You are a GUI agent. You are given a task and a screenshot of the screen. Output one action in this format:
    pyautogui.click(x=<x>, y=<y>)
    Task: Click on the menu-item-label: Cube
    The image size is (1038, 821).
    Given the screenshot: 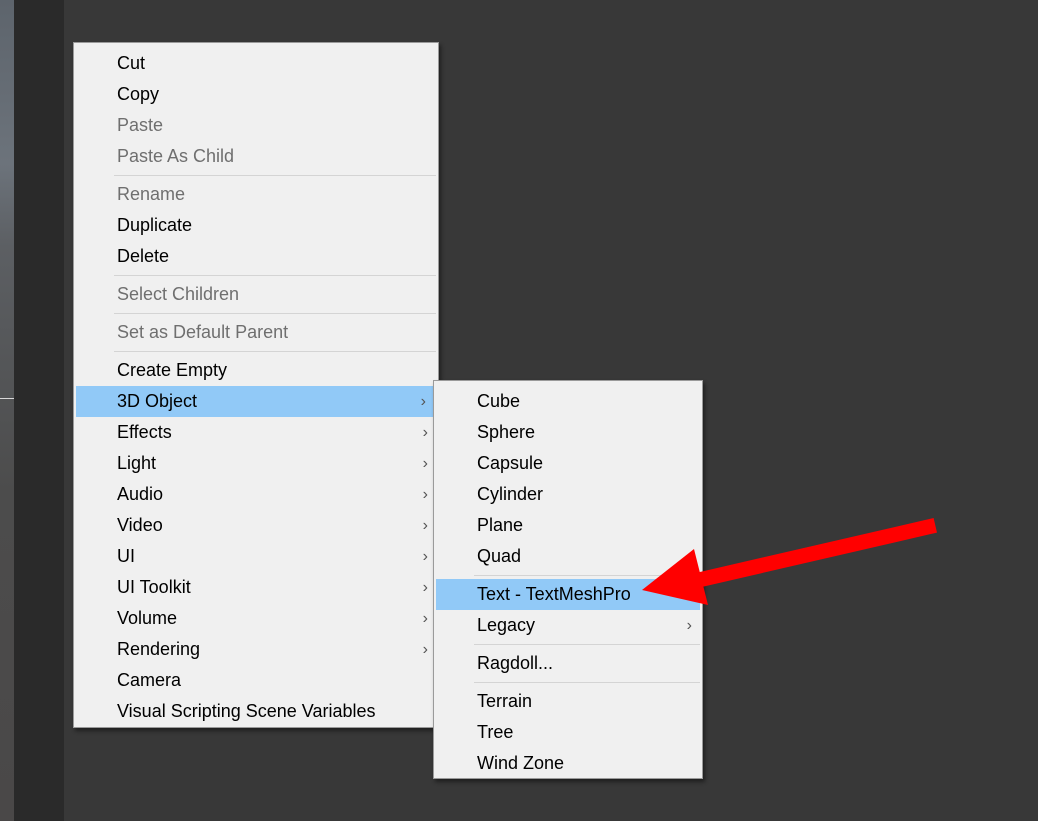 What is the action you would take?
    pyautogui.click(x=499, y=401)
    